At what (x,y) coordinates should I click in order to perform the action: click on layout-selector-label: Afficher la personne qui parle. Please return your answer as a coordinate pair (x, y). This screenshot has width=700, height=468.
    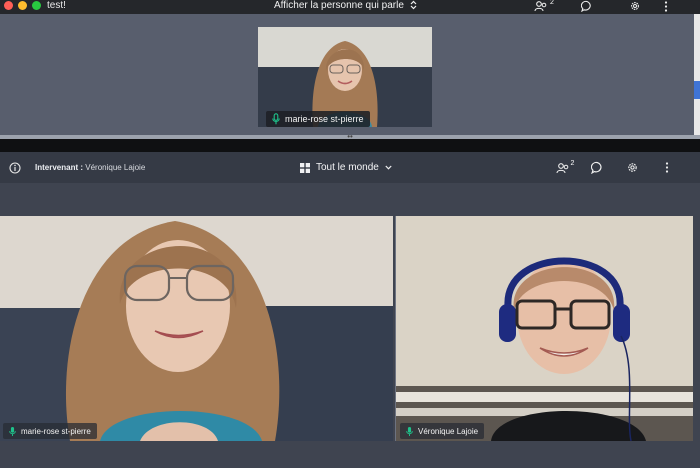
    Looking at the image, I should click on (339, 5).